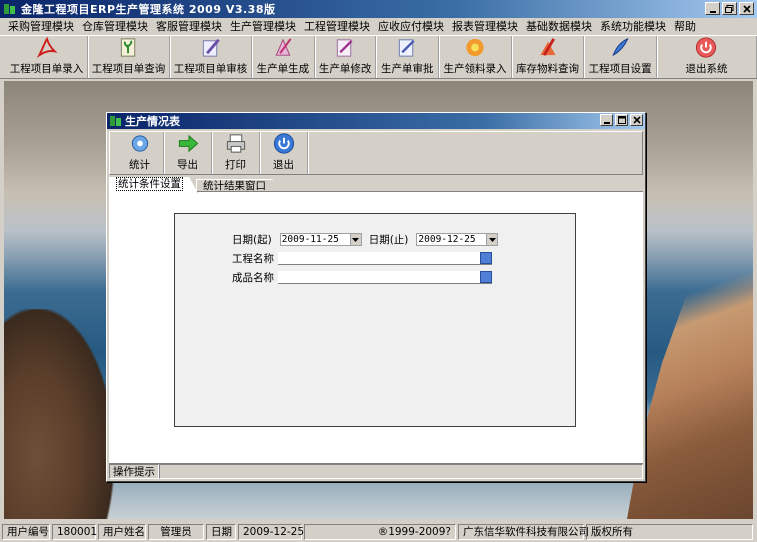 This screenshot has height=542, width=757. What do you see at coordinates (221, 531) in the screenshot?
I see `date-label: 日期` at bounding box center [221, 531].